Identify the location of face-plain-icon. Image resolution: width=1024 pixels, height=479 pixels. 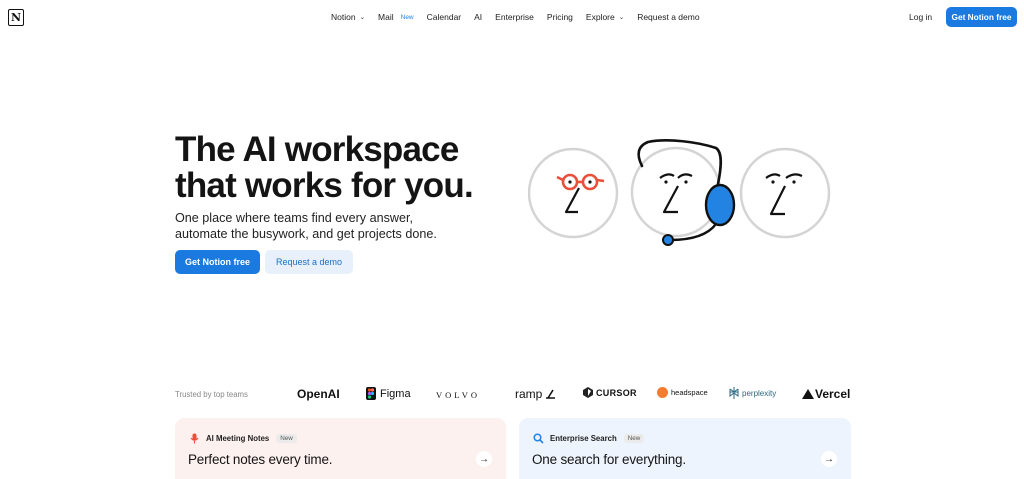
(785, 193).